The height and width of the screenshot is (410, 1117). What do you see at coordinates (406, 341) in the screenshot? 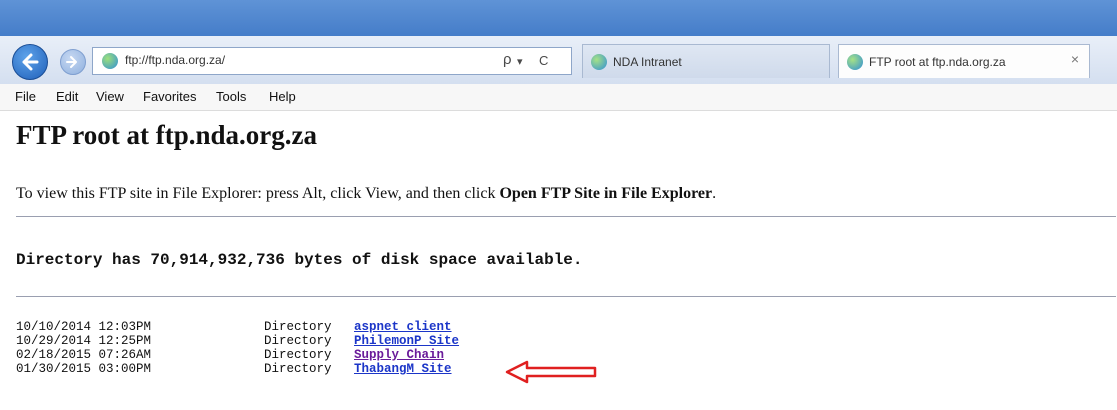
I see `directory-link: PhilemonP Site` at bounding box center [406, 341].